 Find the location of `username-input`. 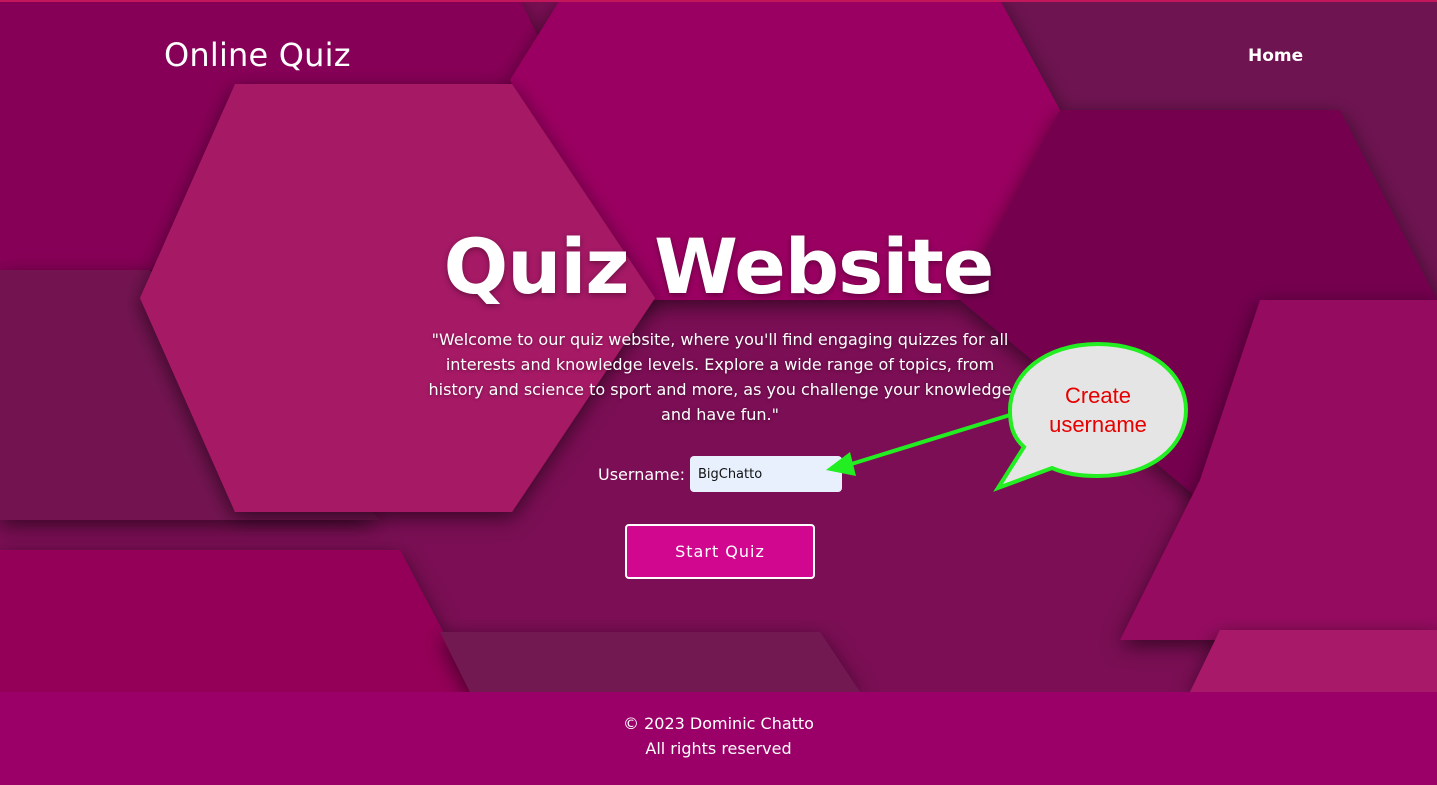

username-input is located at coordinates (765, 474).